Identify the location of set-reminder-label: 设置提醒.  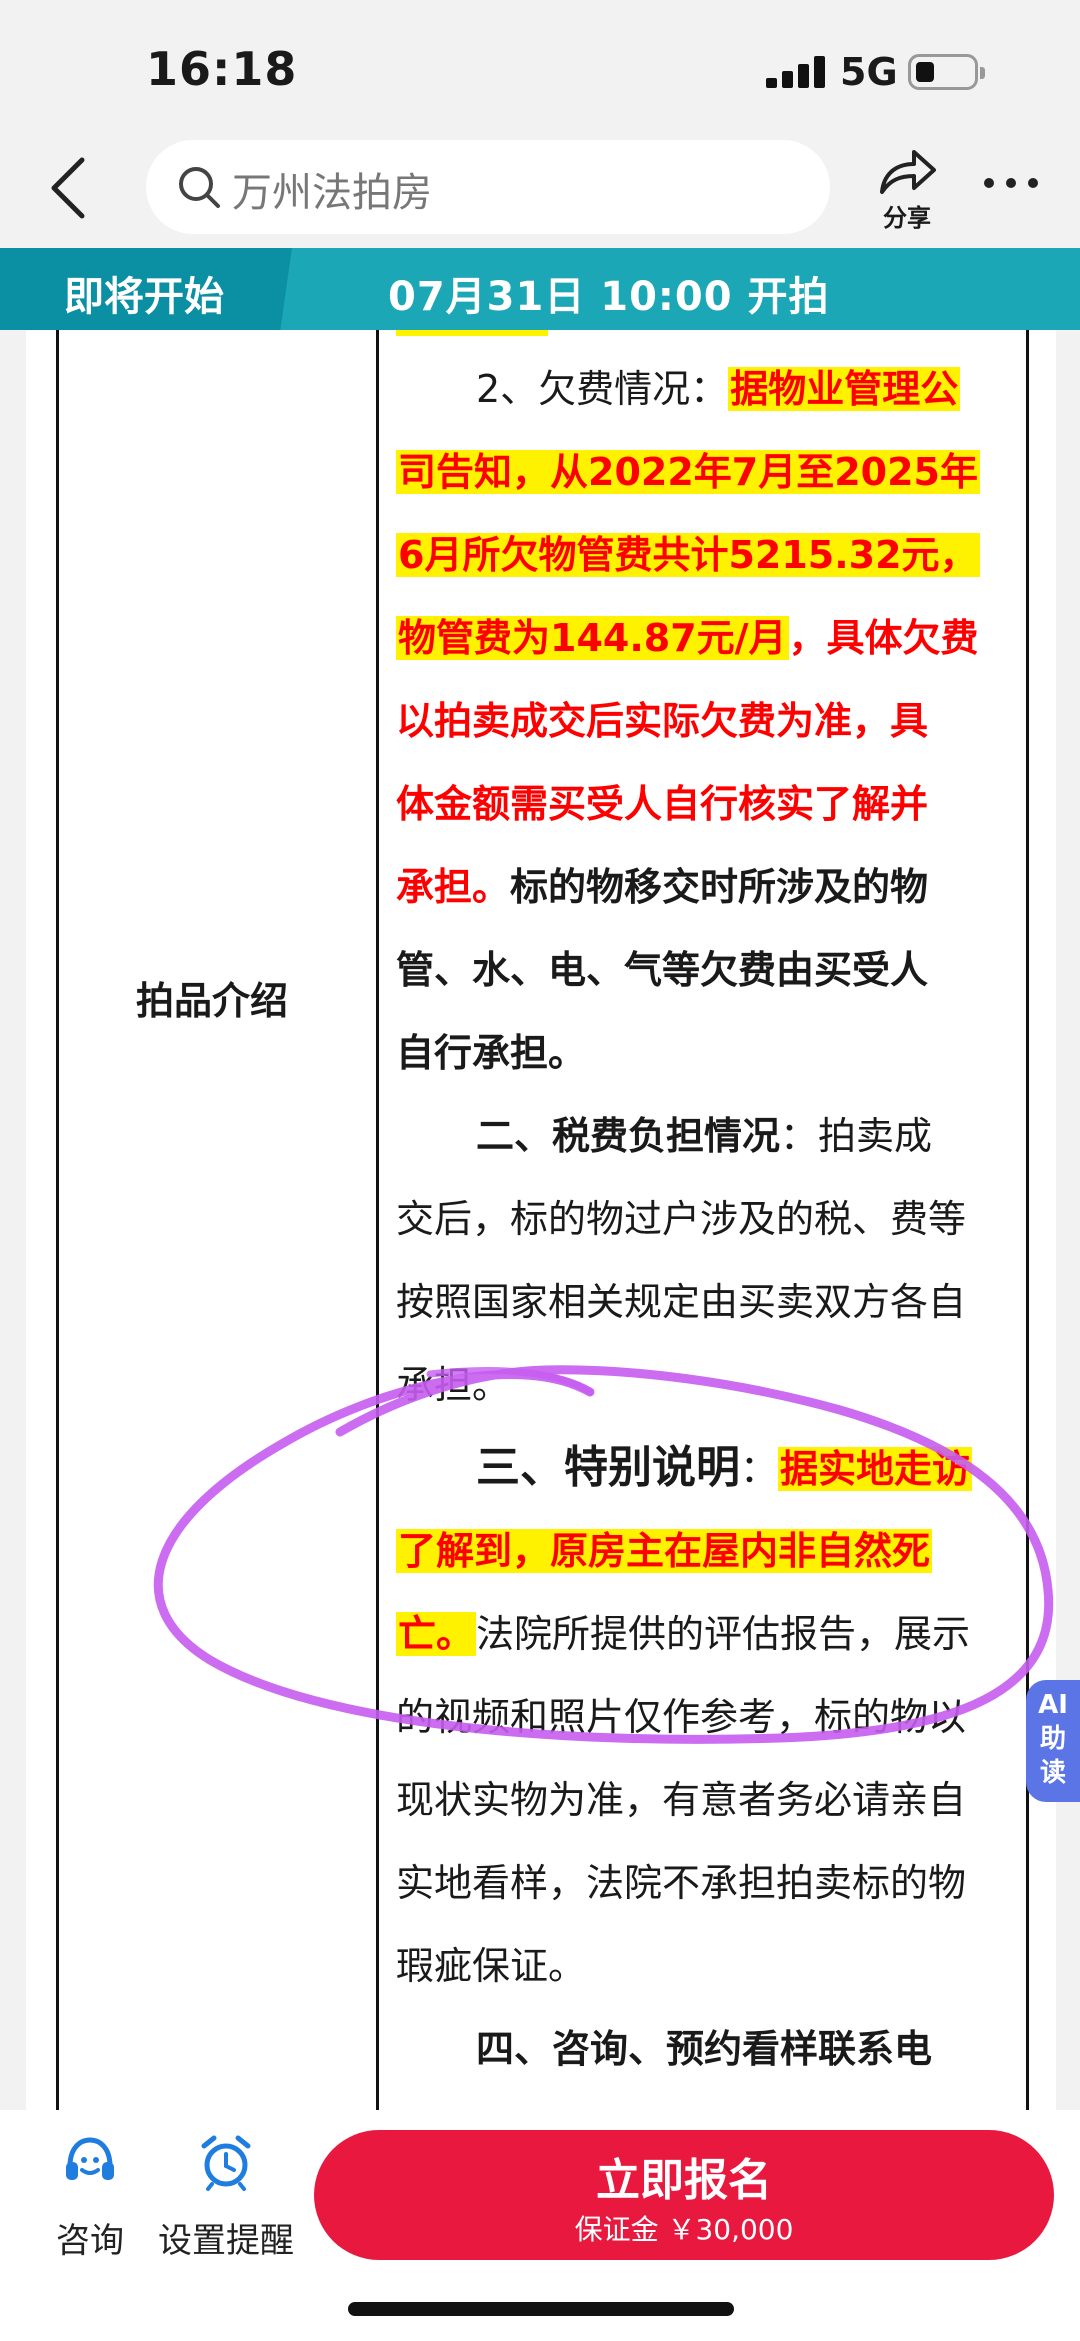
(226, 2241).